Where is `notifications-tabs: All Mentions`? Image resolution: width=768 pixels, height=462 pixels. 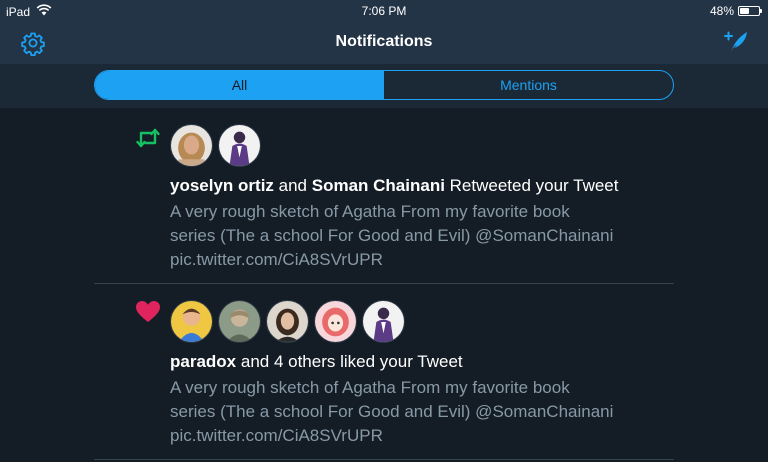 notifications-tabs: All Mentions is located at coordinates (384, 85).